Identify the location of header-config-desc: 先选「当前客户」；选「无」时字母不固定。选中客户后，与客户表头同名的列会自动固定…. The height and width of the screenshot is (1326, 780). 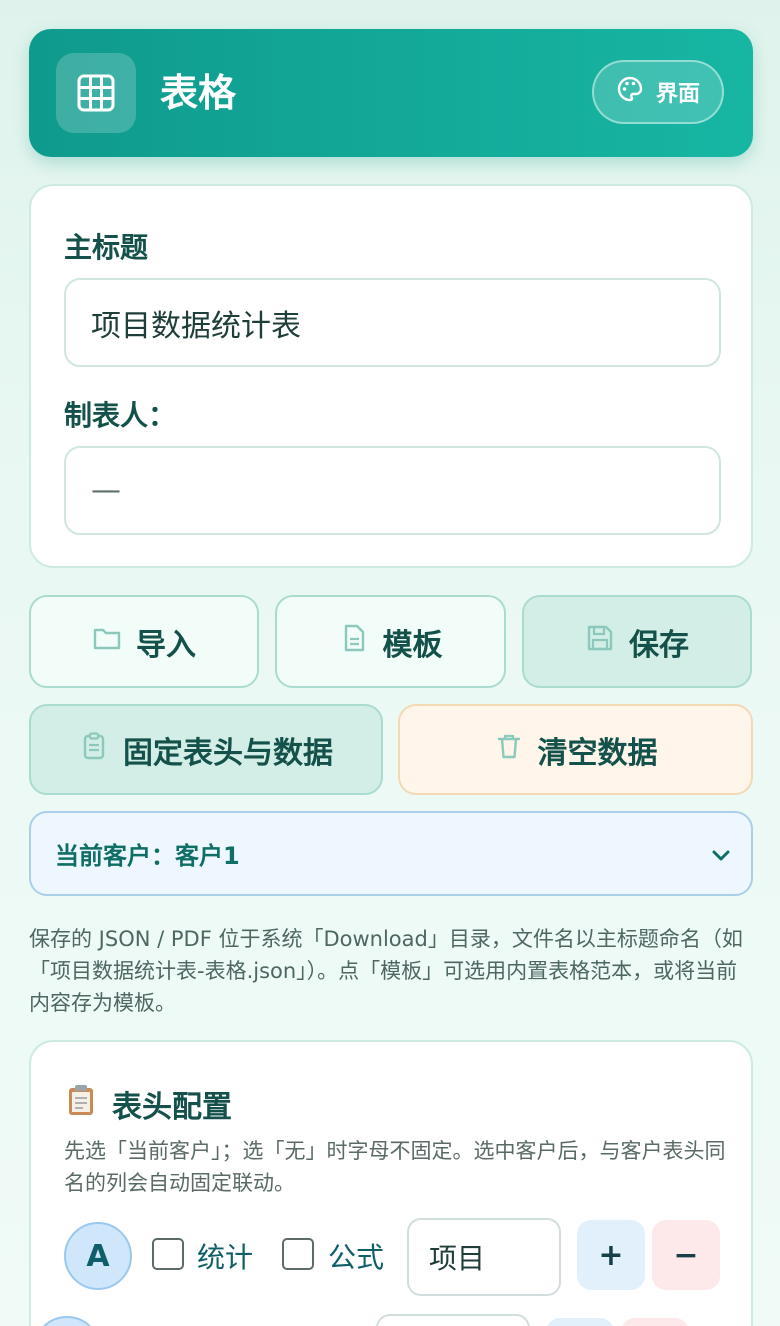
(395, 1167).